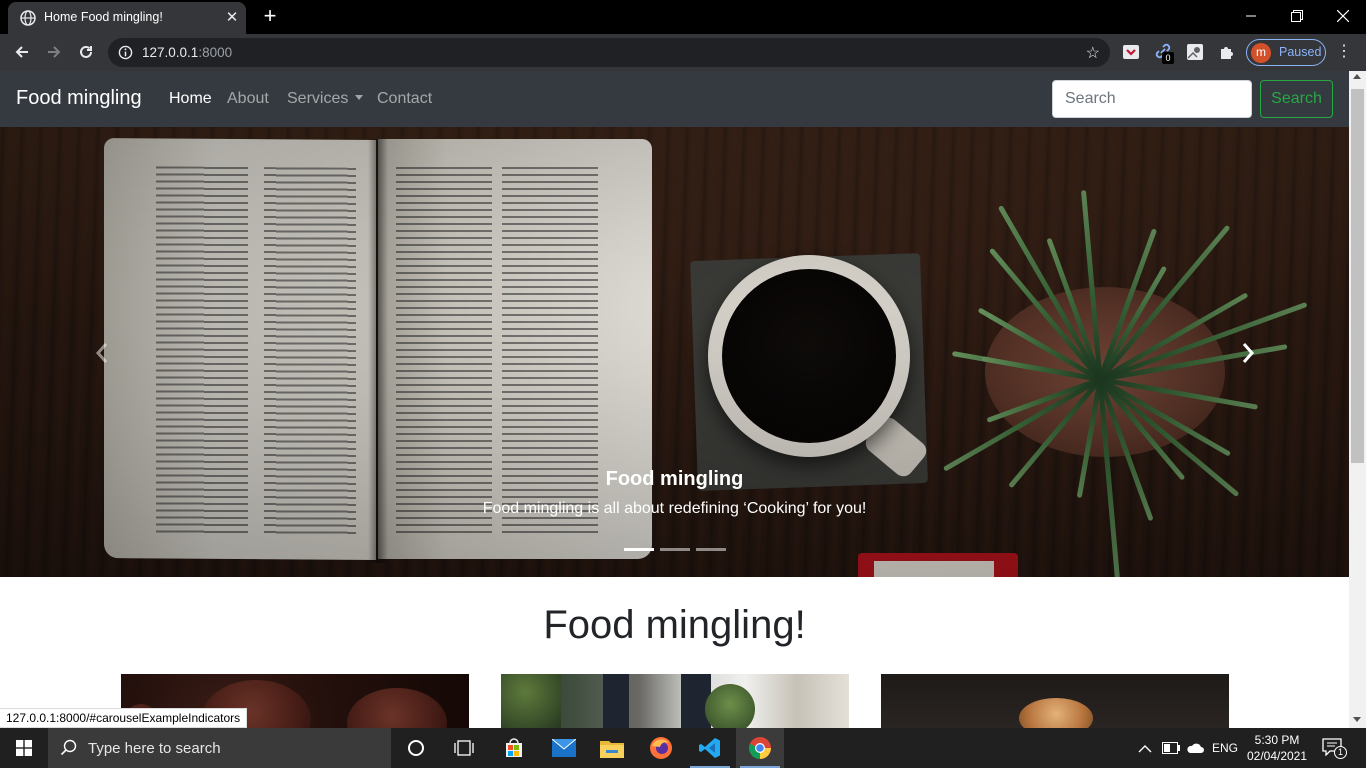 The image size is (1366, 768). What do you see at coordinates (1227, 52) in the screenshot?
I see `puzzle-extensions-icon` at bounding box center [1227, 52].